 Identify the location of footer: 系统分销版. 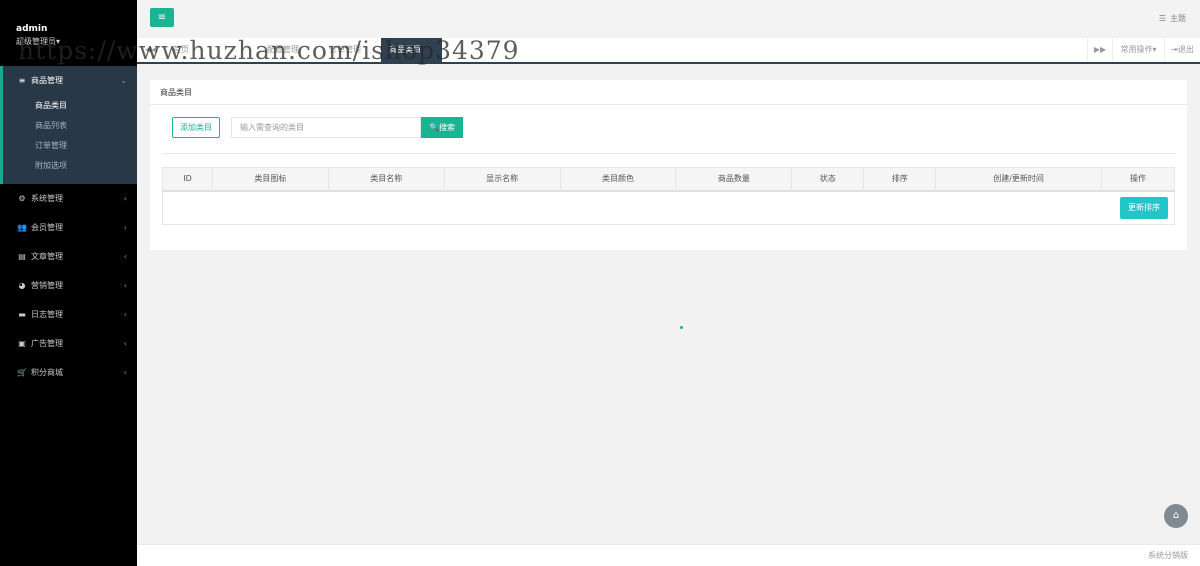
(668, 555).